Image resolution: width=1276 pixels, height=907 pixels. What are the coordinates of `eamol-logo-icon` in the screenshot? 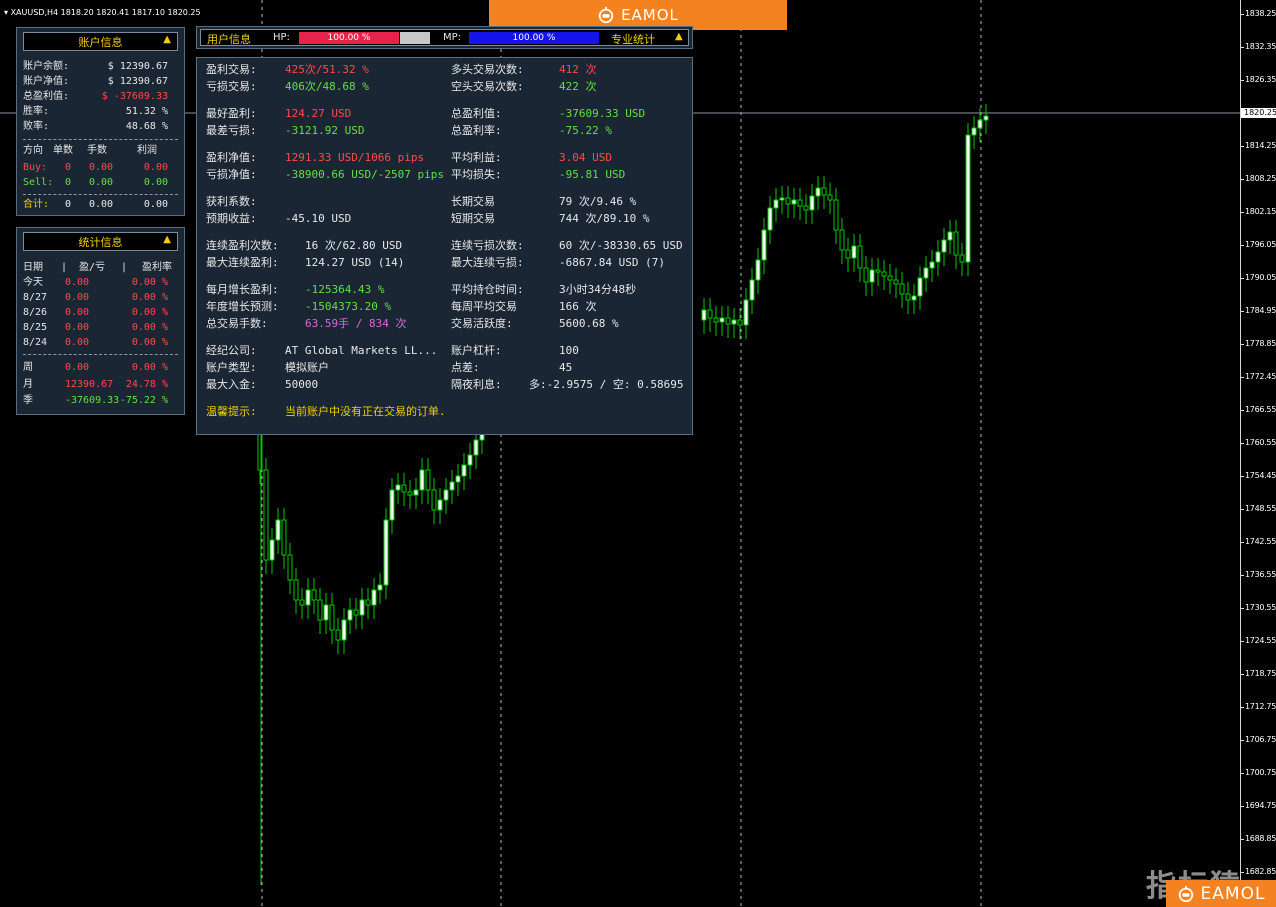 It's located at (606, 15).